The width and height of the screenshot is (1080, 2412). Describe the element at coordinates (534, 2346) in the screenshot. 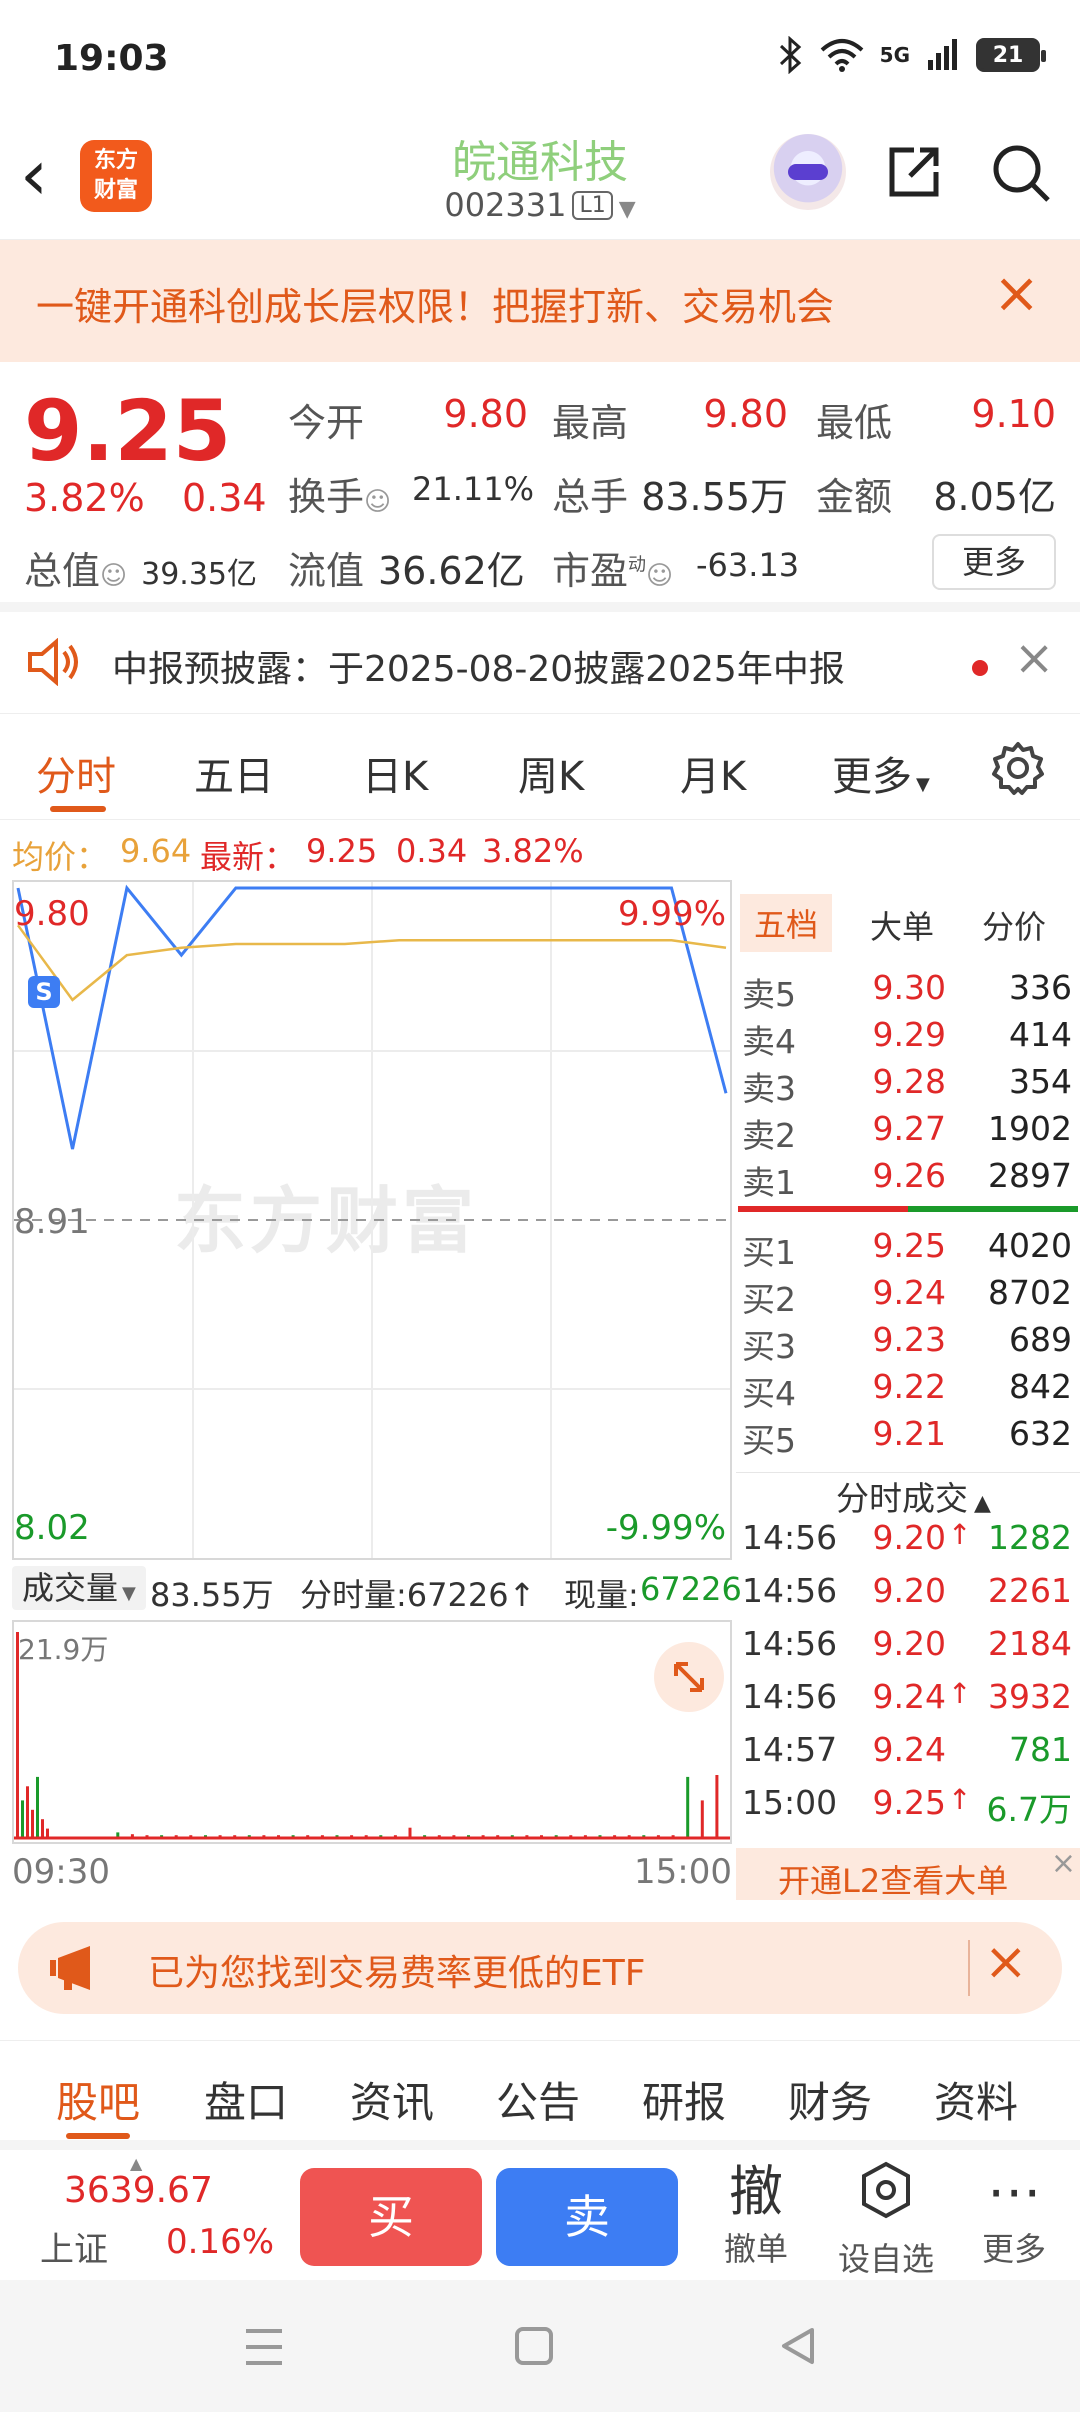

I see `home-icon` at that location.